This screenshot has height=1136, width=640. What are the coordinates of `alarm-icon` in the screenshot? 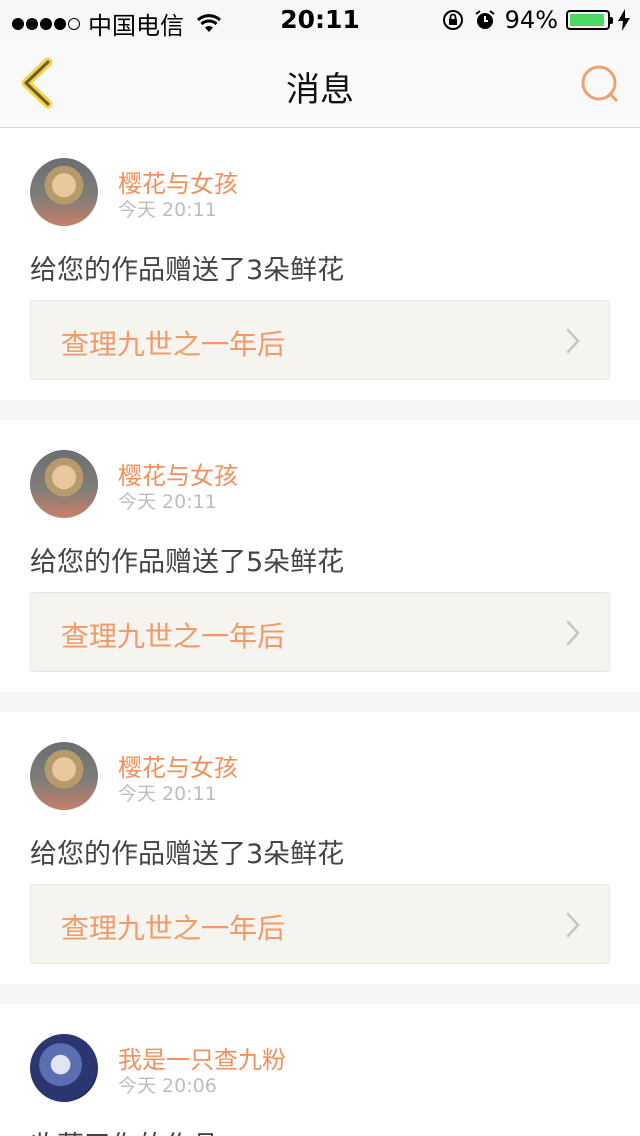 It's located at (485, 19).